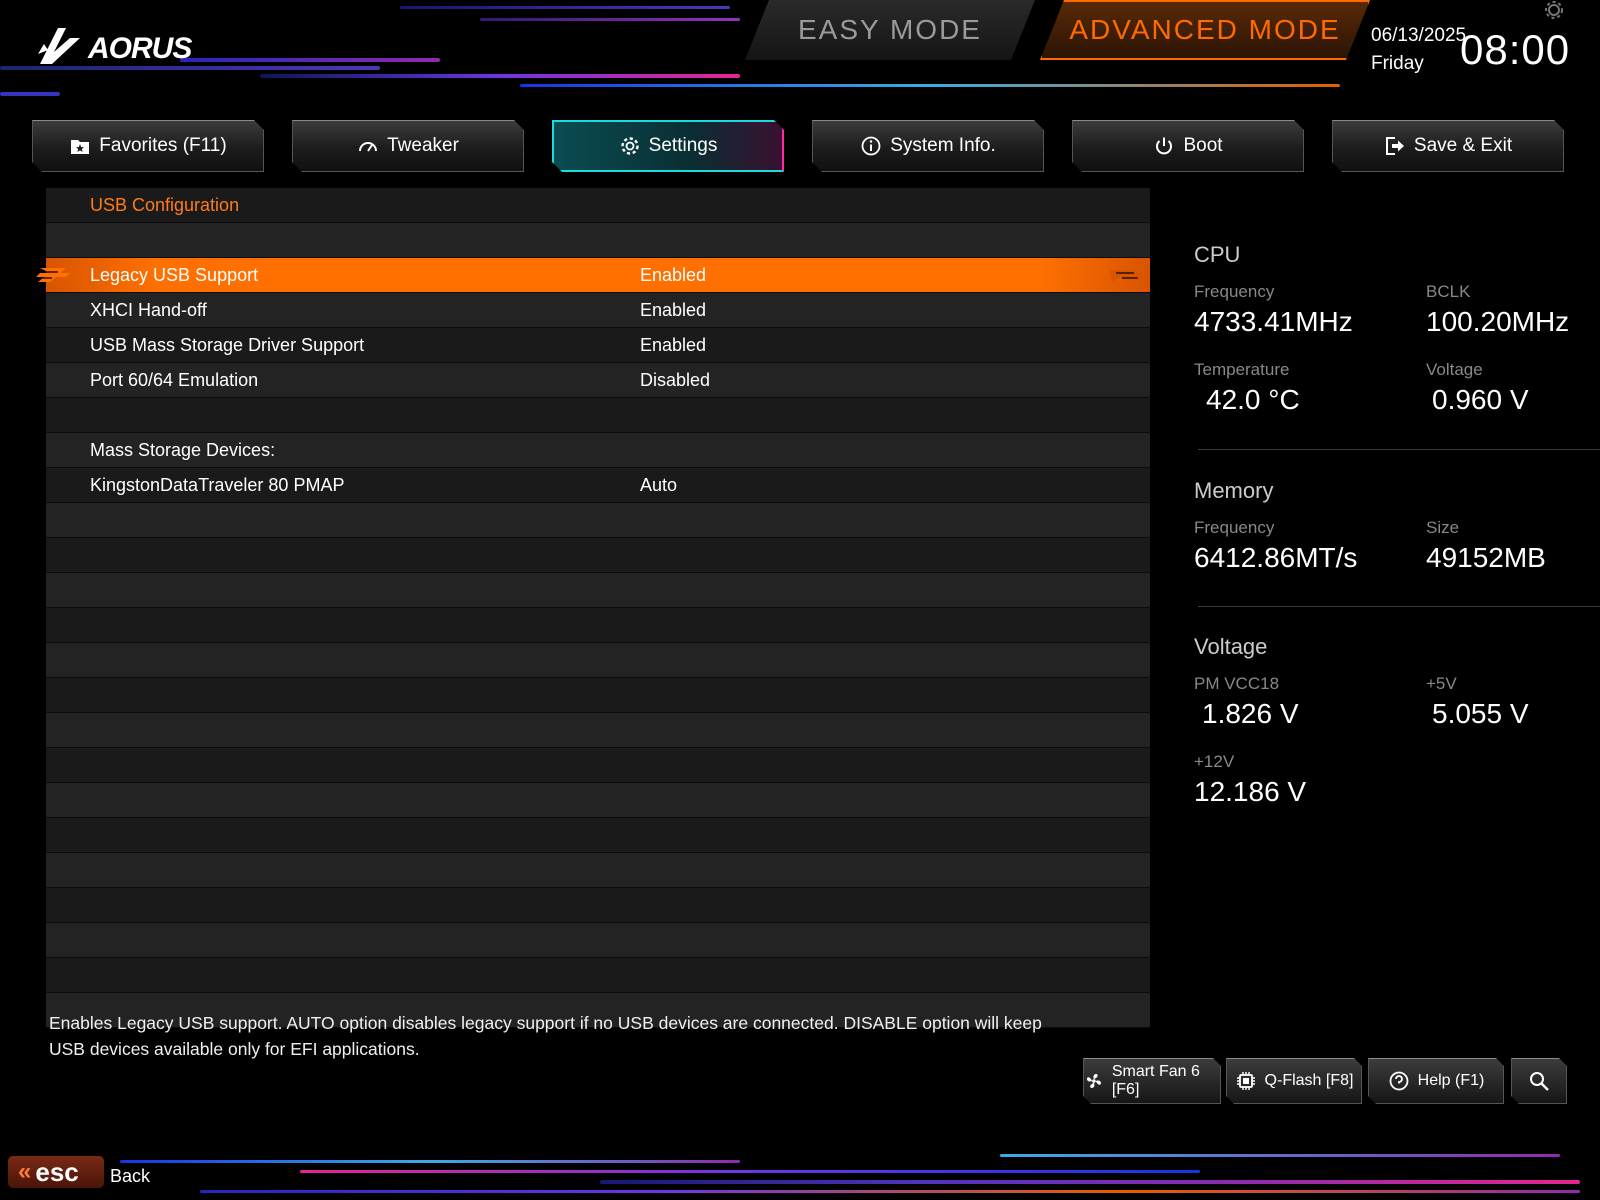  What do you see at coordinates (871, 146) in the screenshot?
I see `info-icon` at bounding box center [871, 146].